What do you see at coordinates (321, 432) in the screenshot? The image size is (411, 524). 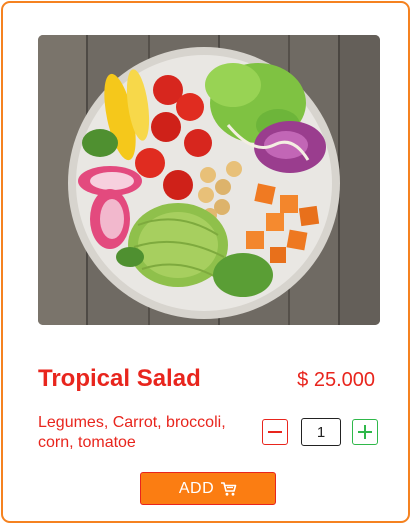 I see `quantity-input` at bounding box center [321, 432].